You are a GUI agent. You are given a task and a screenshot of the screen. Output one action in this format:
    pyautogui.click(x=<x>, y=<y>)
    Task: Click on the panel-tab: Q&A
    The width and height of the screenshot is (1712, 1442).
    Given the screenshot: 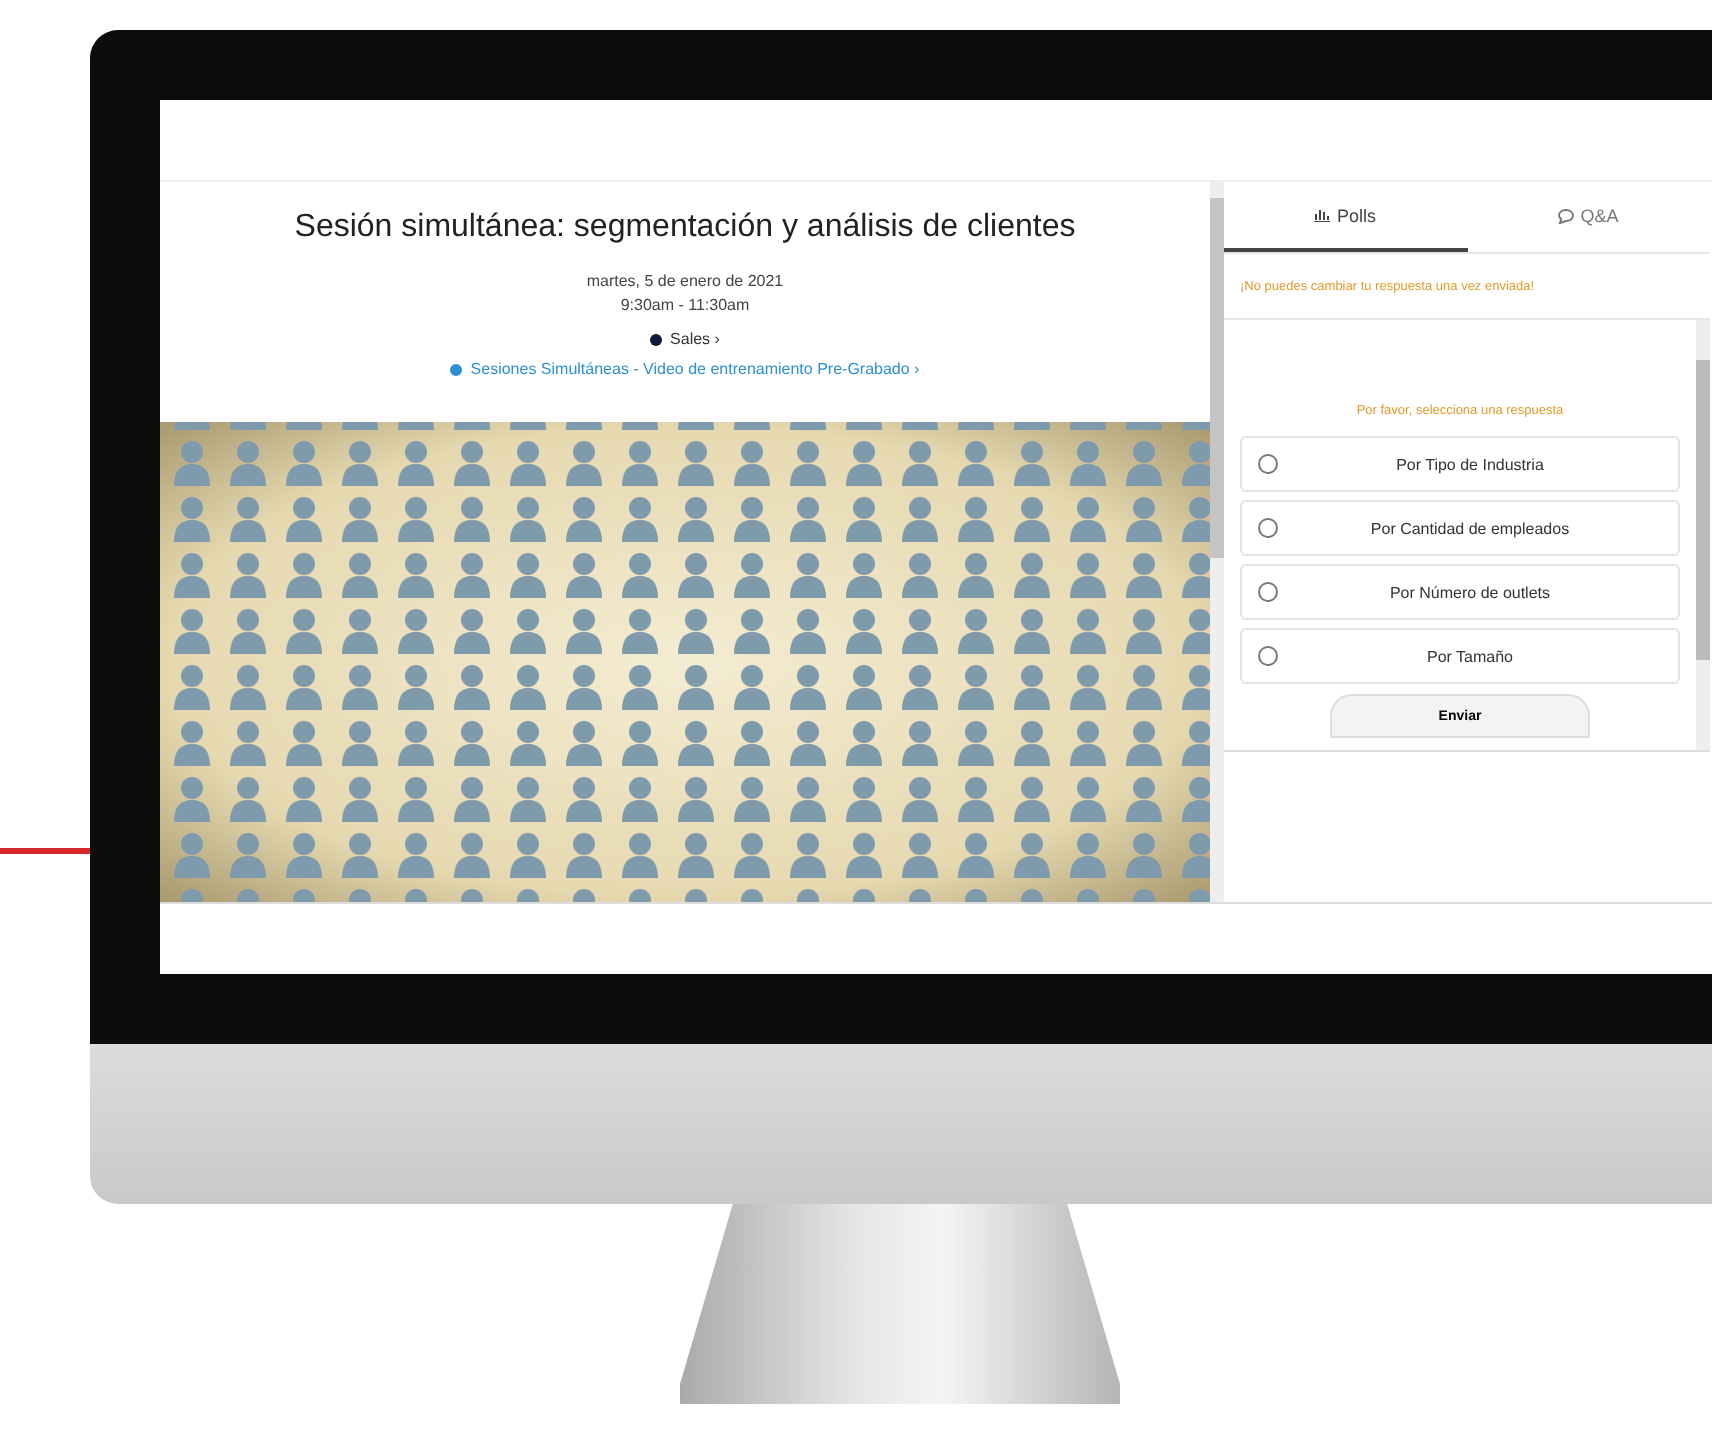 What is the action you would take?
    pyautogui.click(x=1588, y=217)
    